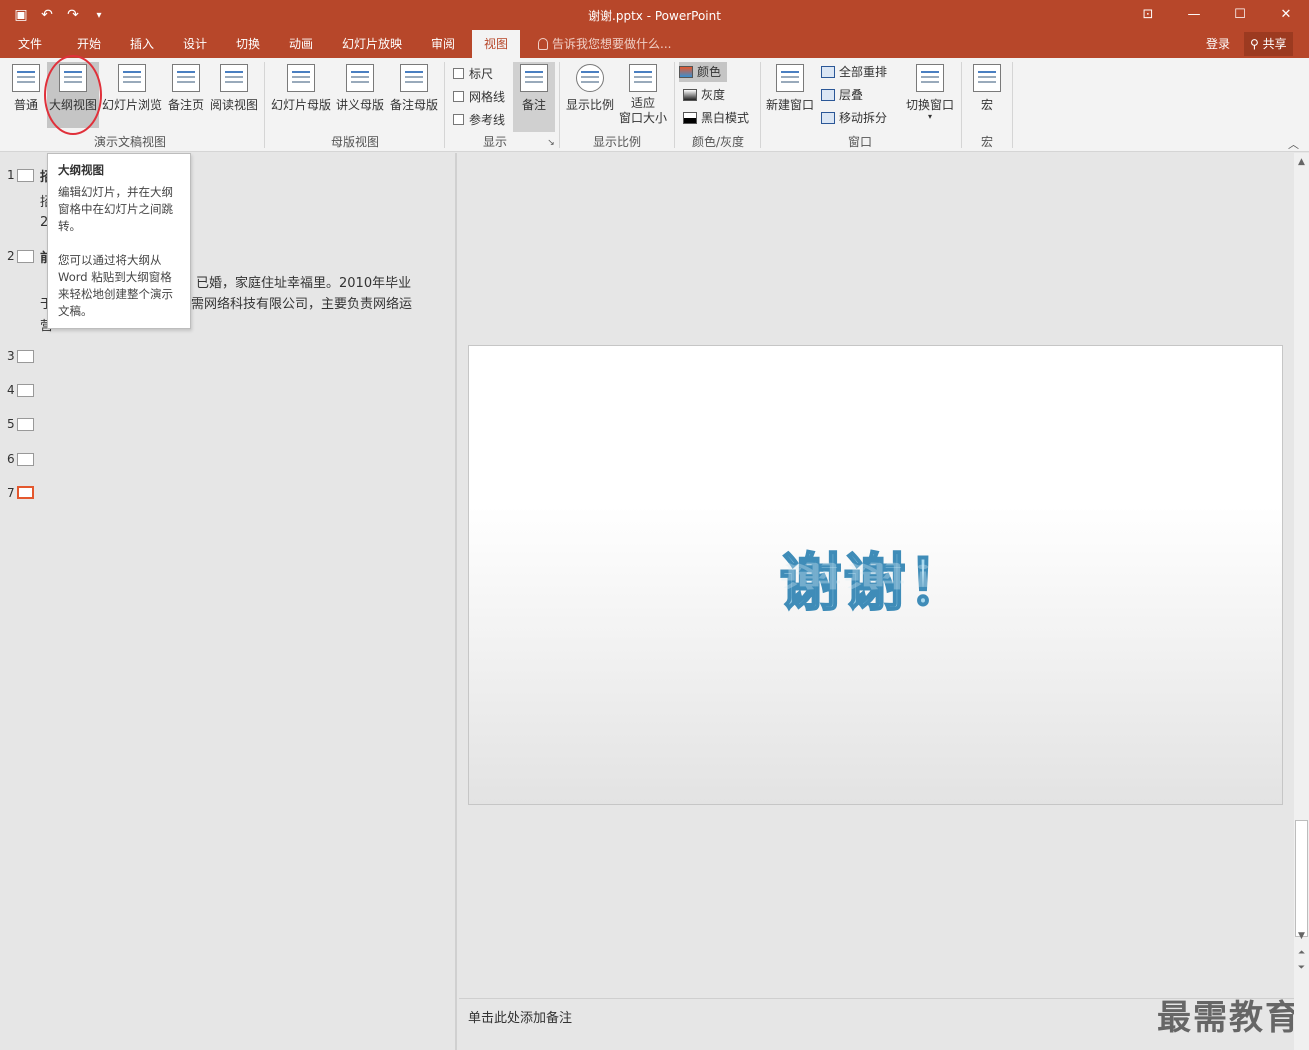 The width and height of the screenshot is (1309, 1050). Describe the element at coordinates (1218, 44) in the screenshot. I see `sign-in-link: 登录` at that location.